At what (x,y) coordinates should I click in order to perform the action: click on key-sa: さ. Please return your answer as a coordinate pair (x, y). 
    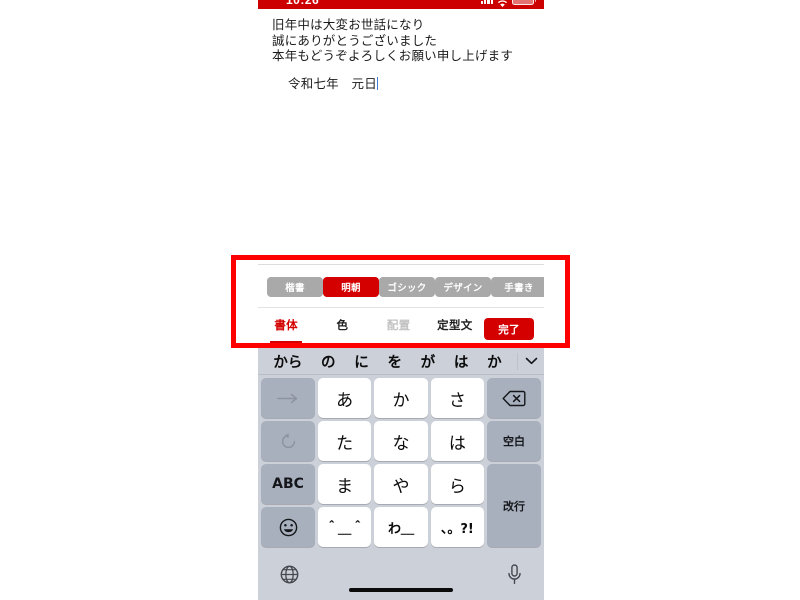
    Looking at the image, I should click on (457, 398).